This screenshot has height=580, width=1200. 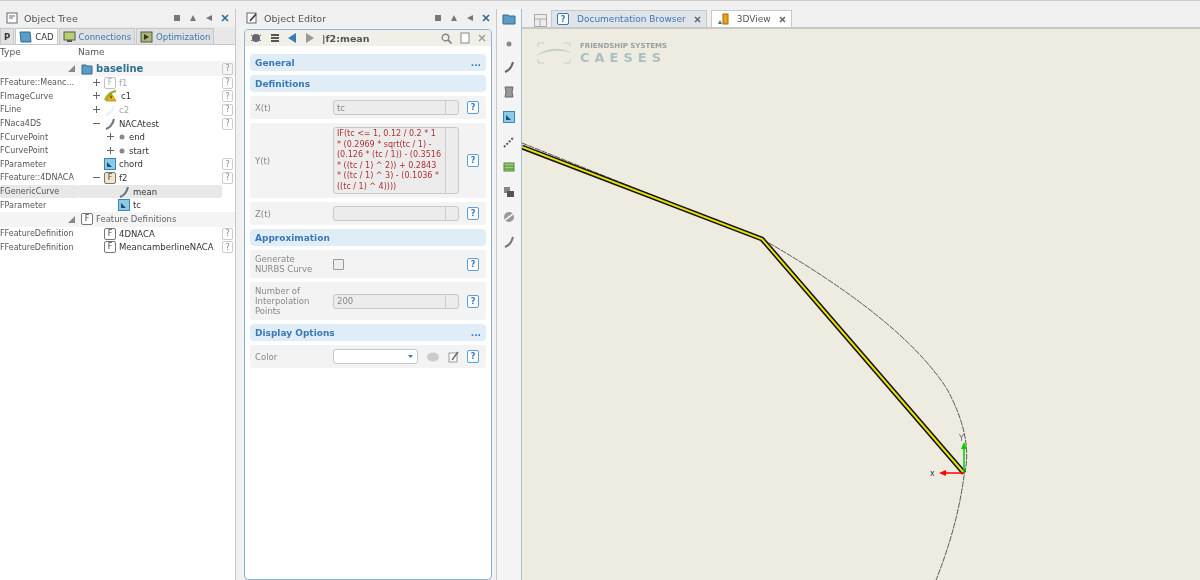 I want to click on stack-icon, so click(x=509, y=192).